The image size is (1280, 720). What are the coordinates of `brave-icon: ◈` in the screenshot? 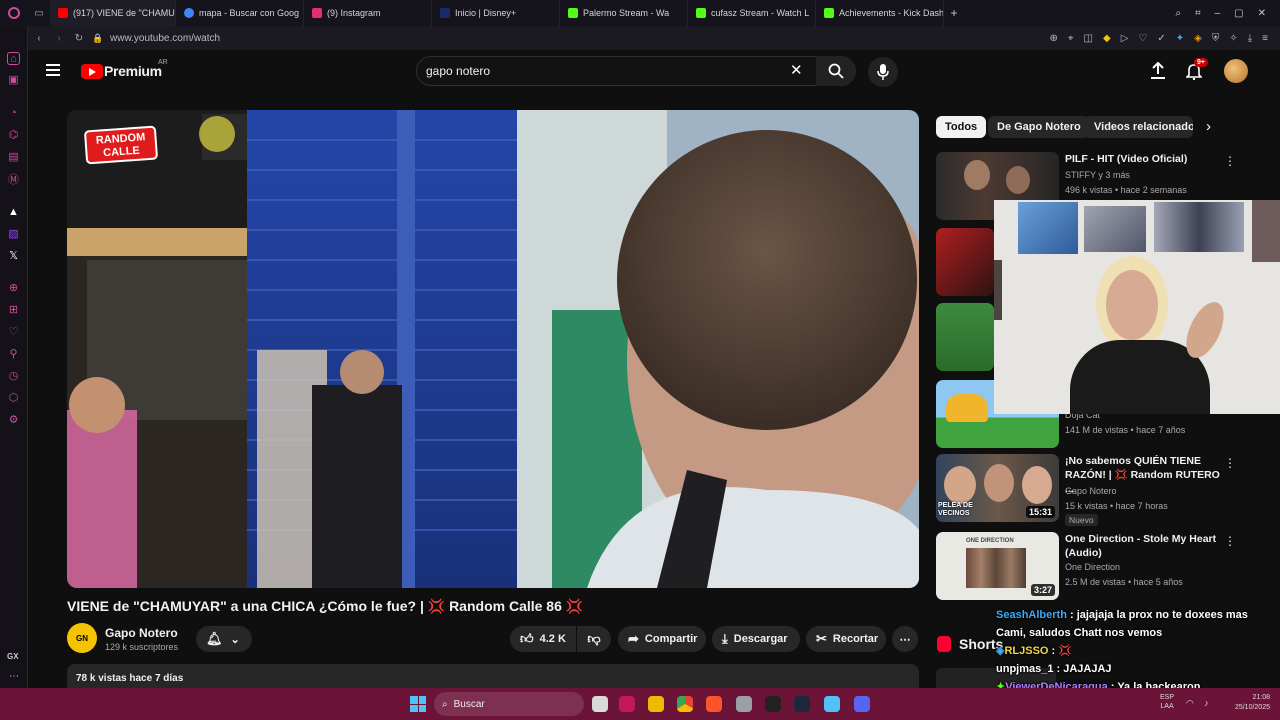 It's located at (1198, 38).